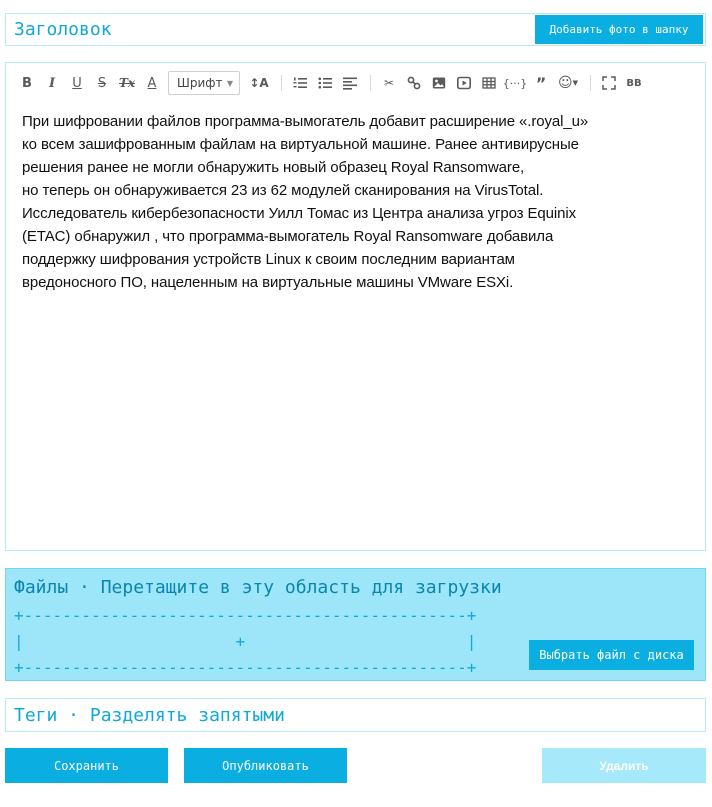 The image size is (712, 807). Describe the element at coordinates (266, 29) in the screenshot. I see `title-input` at that location.